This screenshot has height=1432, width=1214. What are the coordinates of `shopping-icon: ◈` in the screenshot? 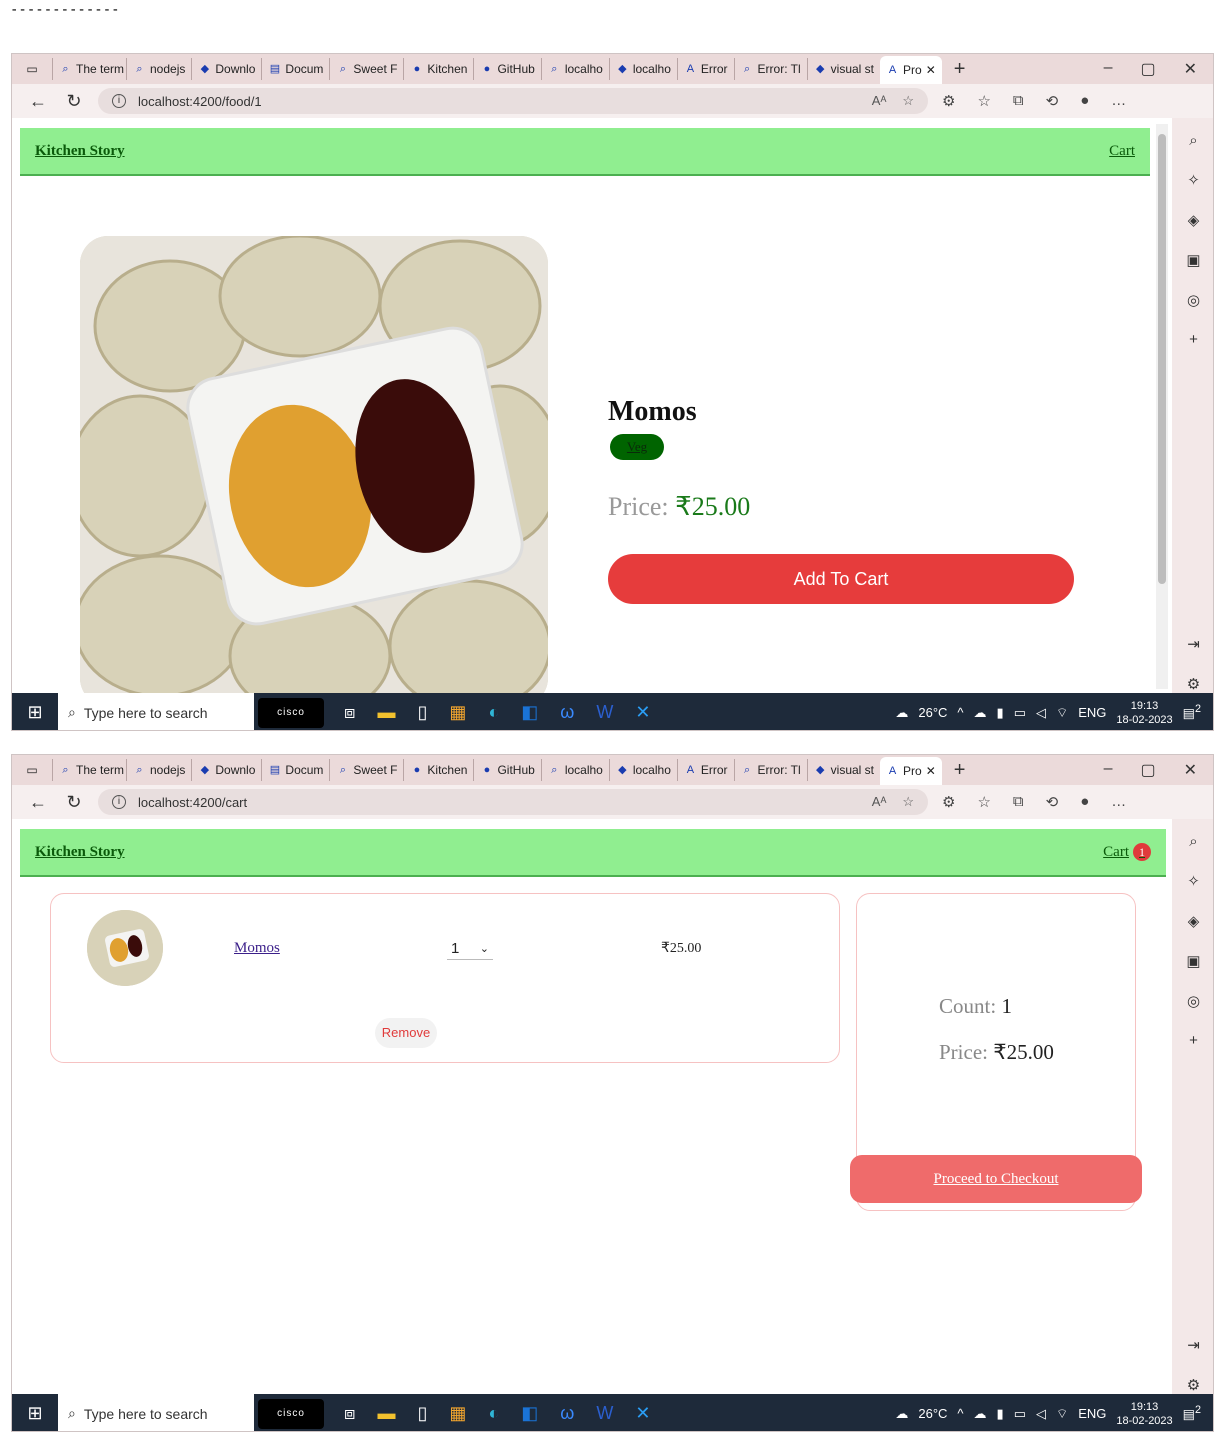 It's located at (1194, 921).